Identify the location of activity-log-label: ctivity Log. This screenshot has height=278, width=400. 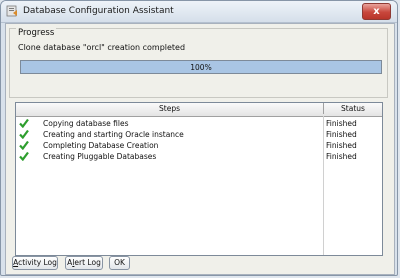
(37, 262).